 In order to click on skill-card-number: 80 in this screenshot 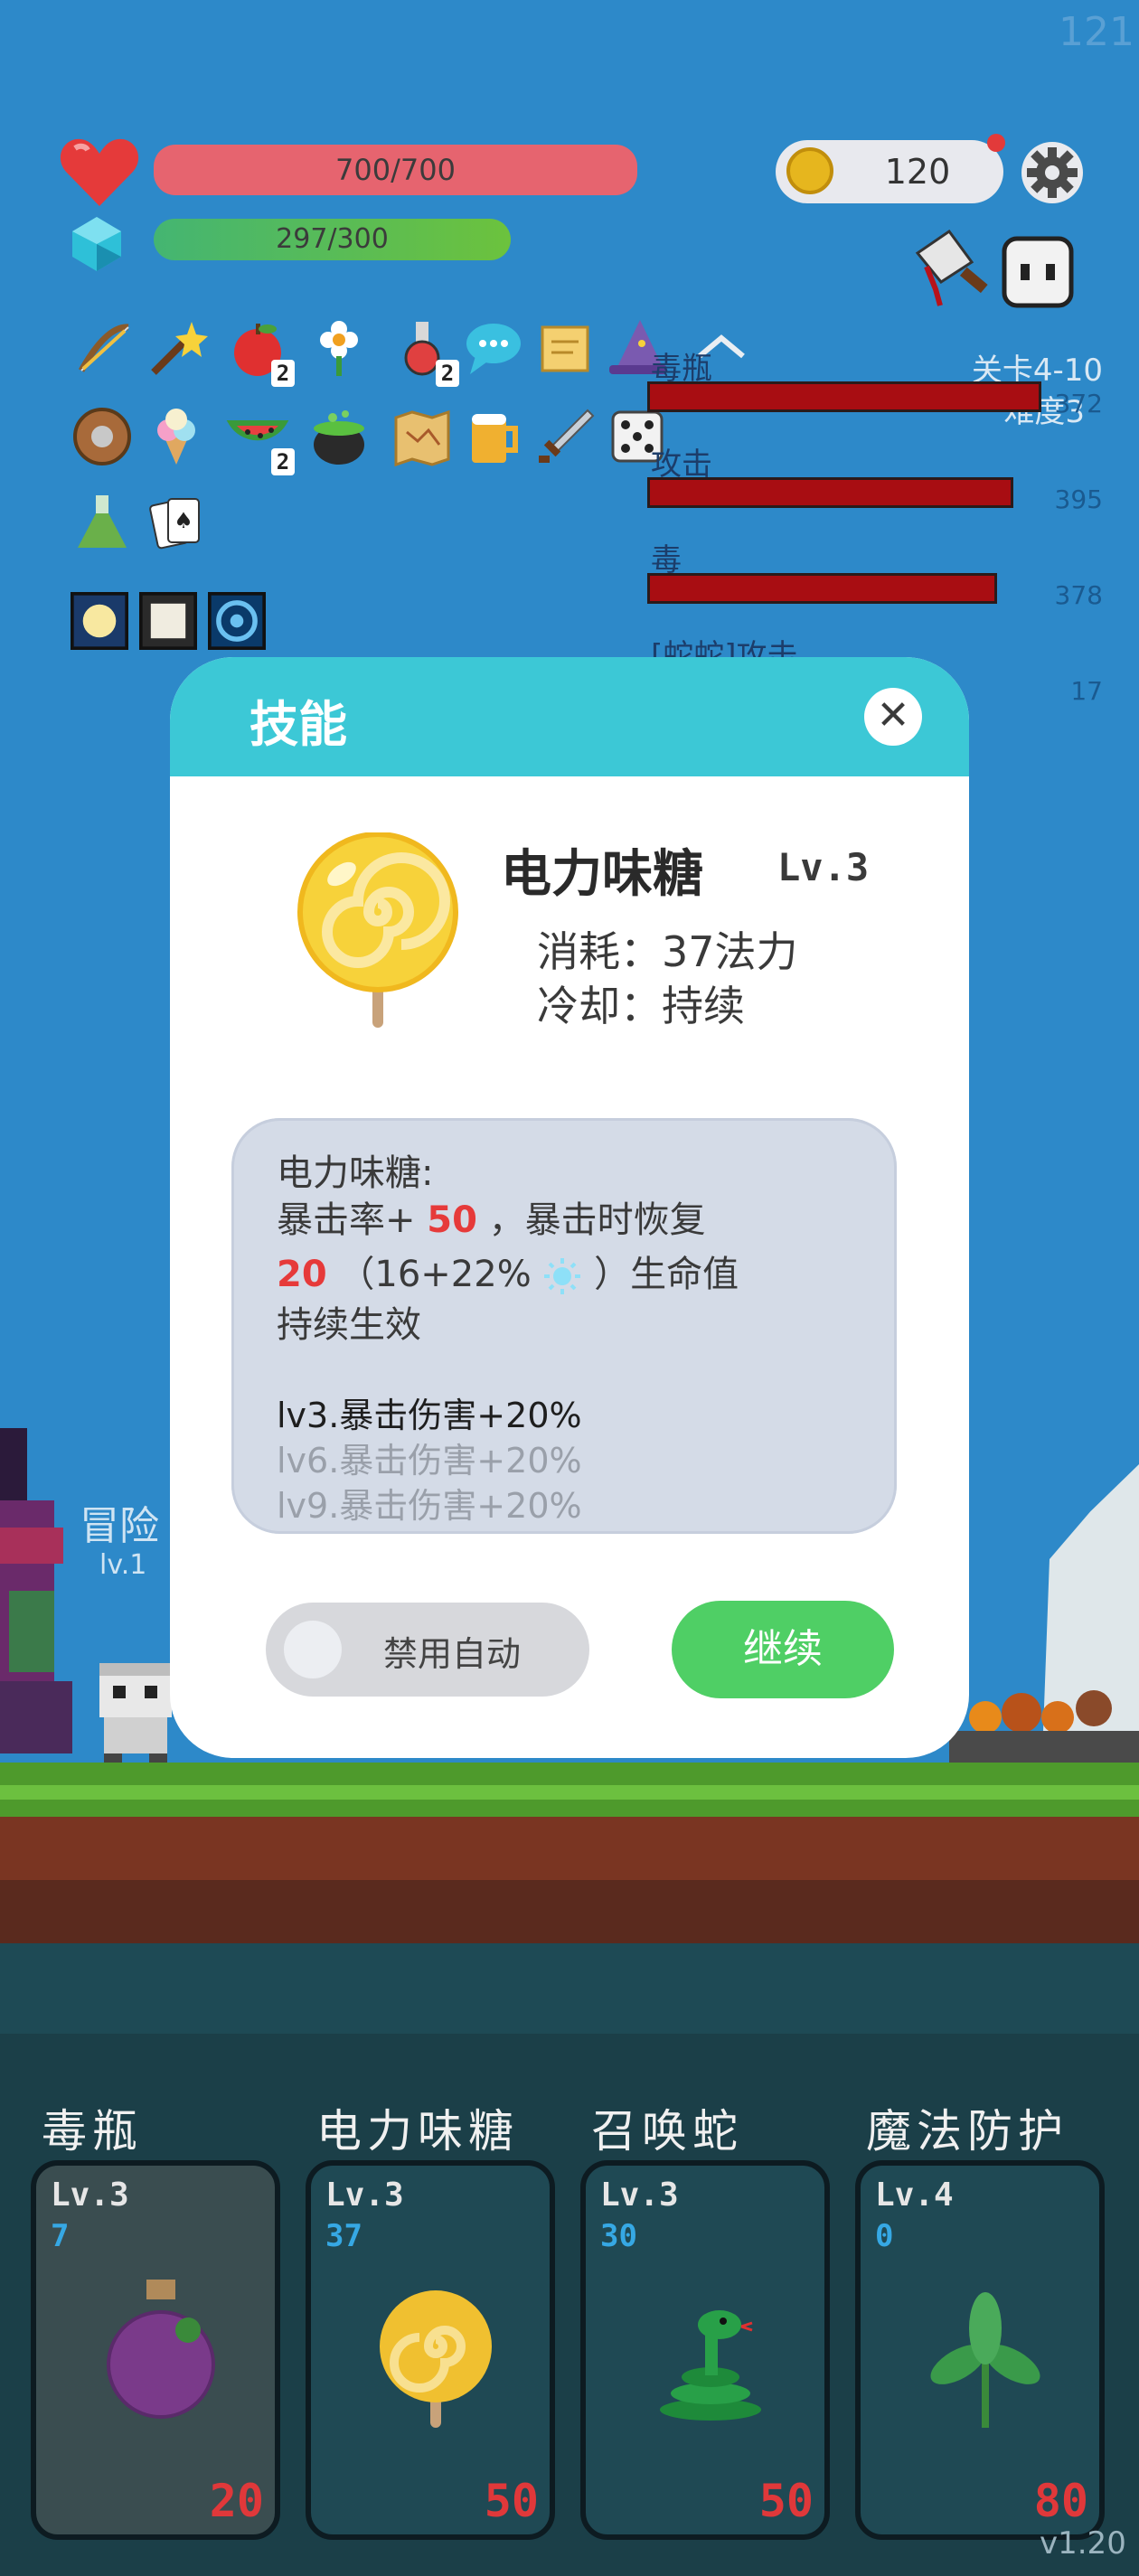, I will do `click(1060, 2501)`.